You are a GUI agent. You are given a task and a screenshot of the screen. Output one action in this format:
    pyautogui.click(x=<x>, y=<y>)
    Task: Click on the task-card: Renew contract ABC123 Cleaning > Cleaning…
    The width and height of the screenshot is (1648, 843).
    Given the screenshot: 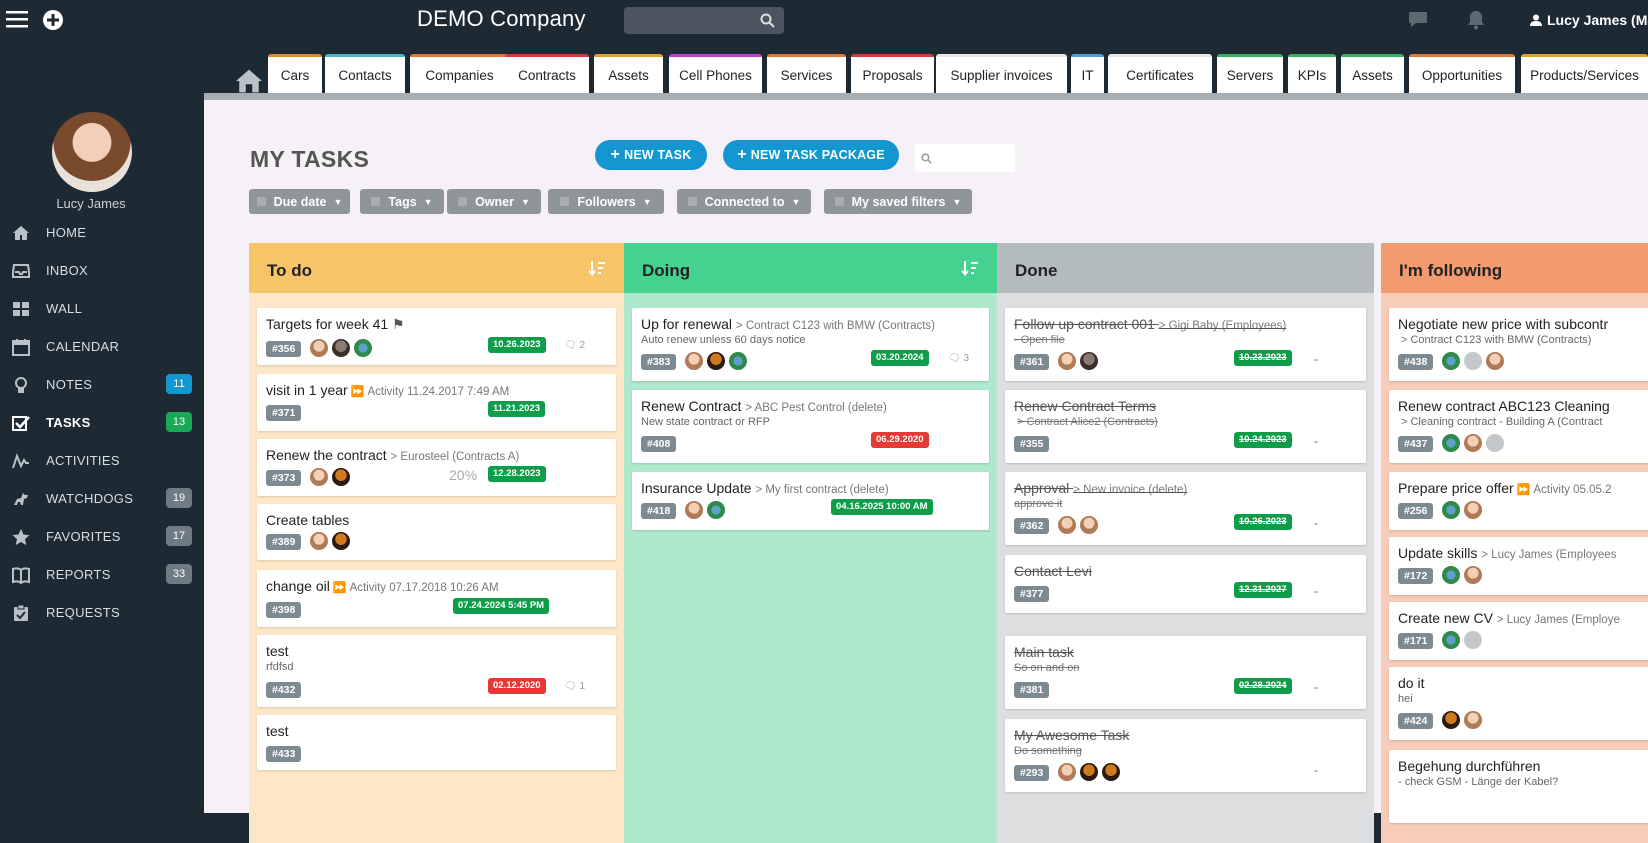 What is the action you would take?
    pyautogui.click(x=1518, y=426)
    